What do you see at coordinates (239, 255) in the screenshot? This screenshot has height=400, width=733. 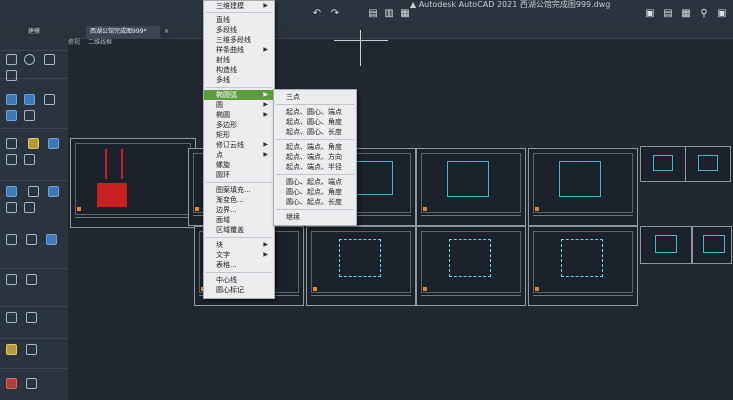 I see `menu-item-text: 文字 ▶` at bounding box center [239, 255].